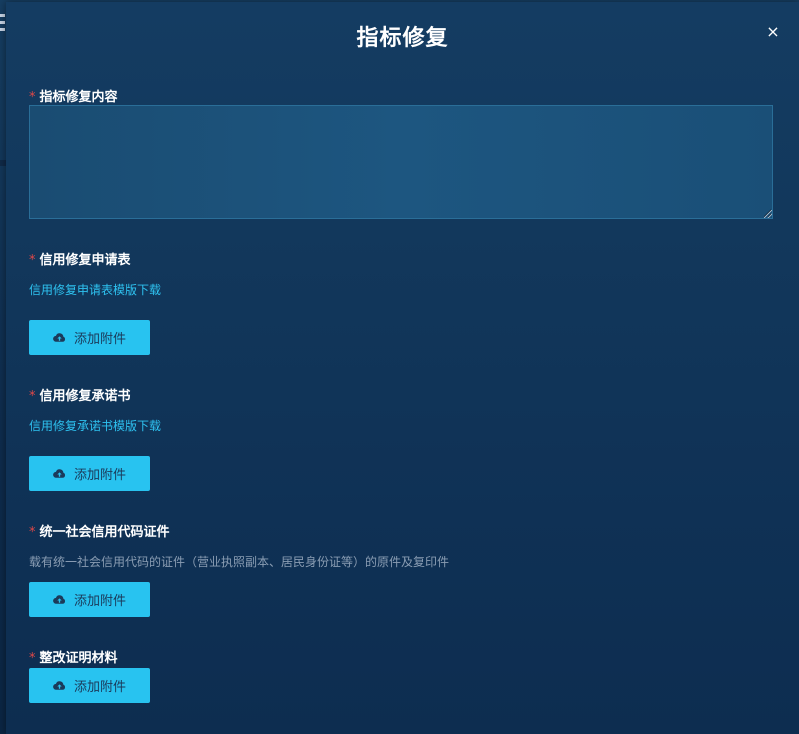 The height and width of the screenshot is (734, 799). I want to click on rectification-proof-label: * 整改证明材料, so click(73, 656).